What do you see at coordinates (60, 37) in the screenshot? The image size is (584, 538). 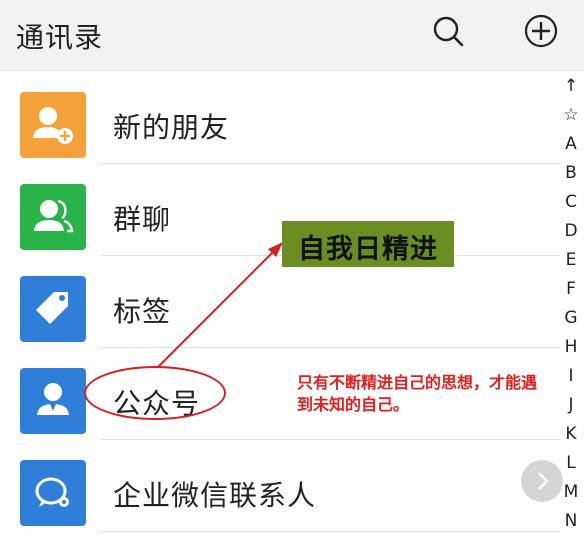 I see `page-title: 通讯录` at bounding box center [60, 37].